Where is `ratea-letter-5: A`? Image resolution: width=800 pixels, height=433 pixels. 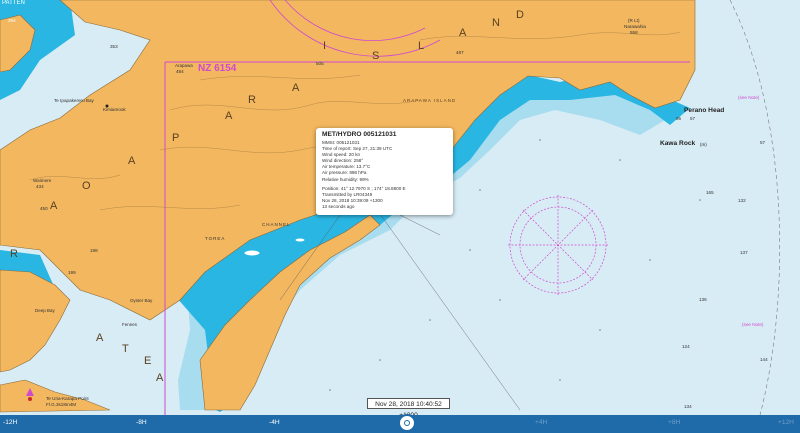
ratea-letter-5: A is located at coordinates (160, 378).